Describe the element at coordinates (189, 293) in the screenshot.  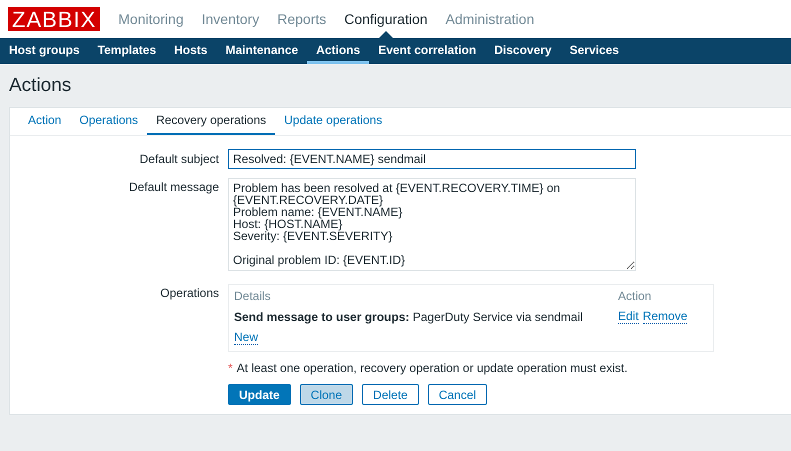
I see `field-label: Operations` at that location.